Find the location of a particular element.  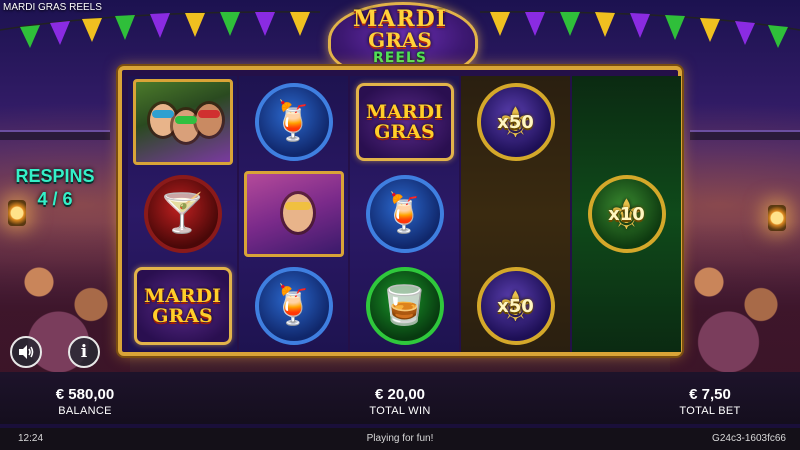

total-win-label: TOTAL WIN is located at coordinates (400, 411).